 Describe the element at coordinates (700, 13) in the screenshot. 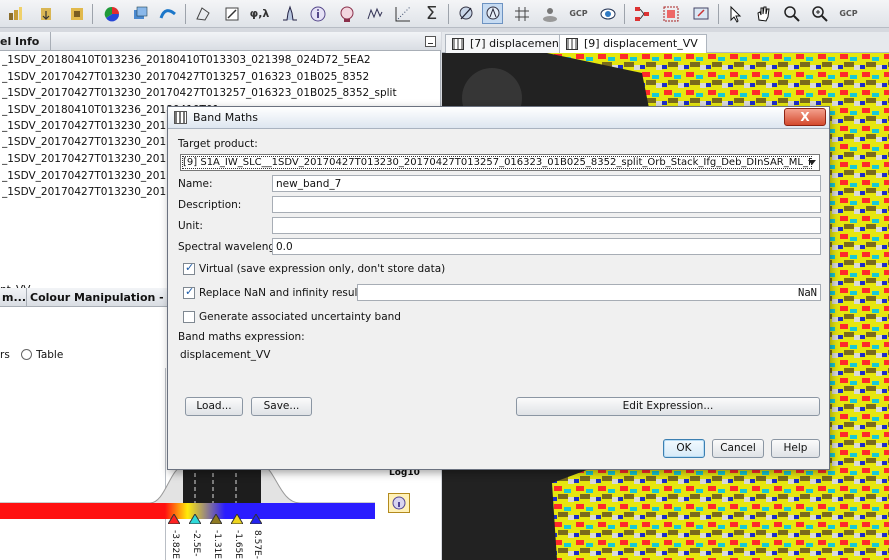

I see `wind-icon` at that location.